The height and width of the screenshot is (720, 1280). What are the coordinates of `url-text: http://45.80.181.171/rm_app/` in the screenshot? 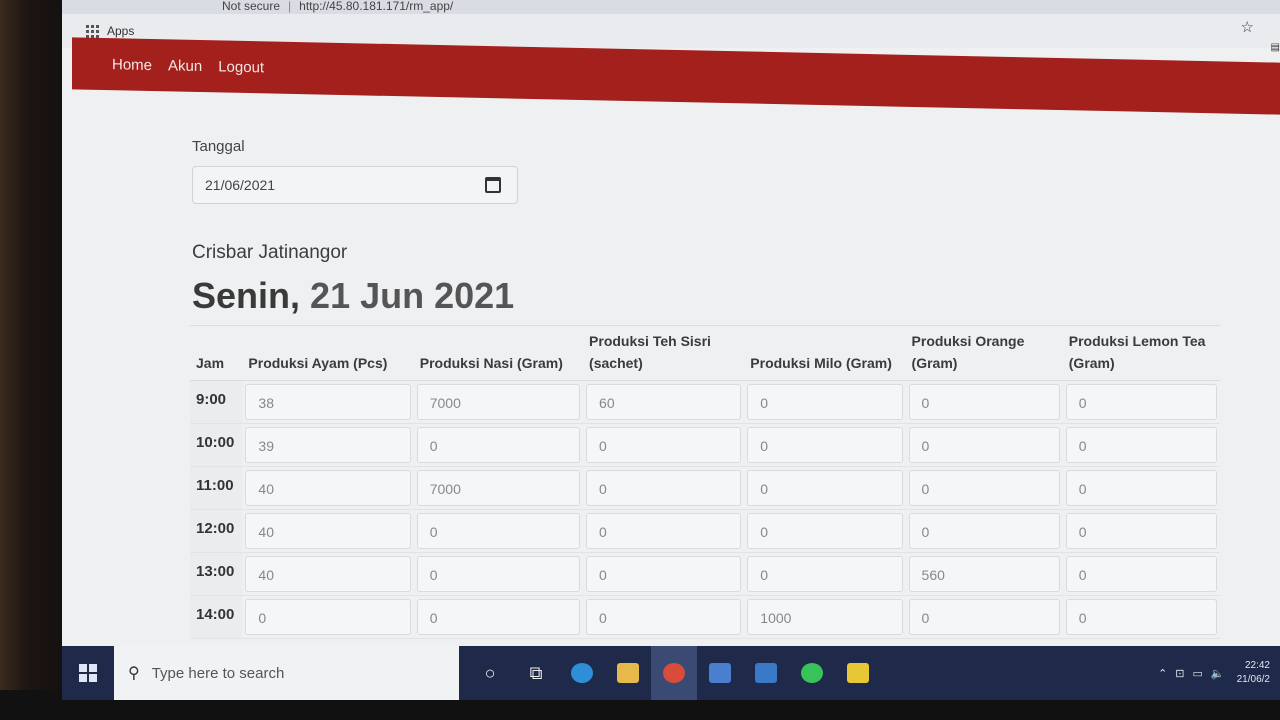 It's located at (376, 6).